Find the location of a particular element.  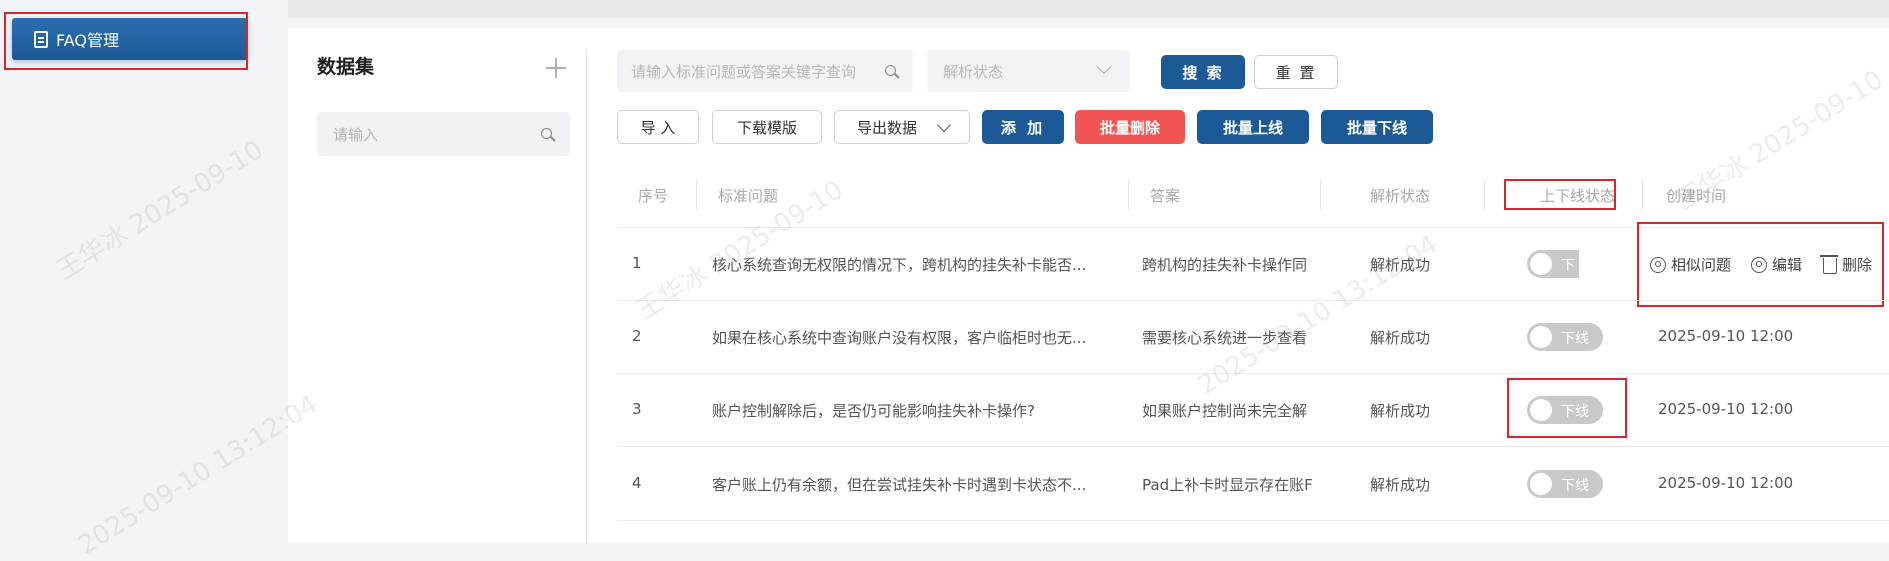

column-header-created: 创建时间 is located at coordinates (1696, 196).